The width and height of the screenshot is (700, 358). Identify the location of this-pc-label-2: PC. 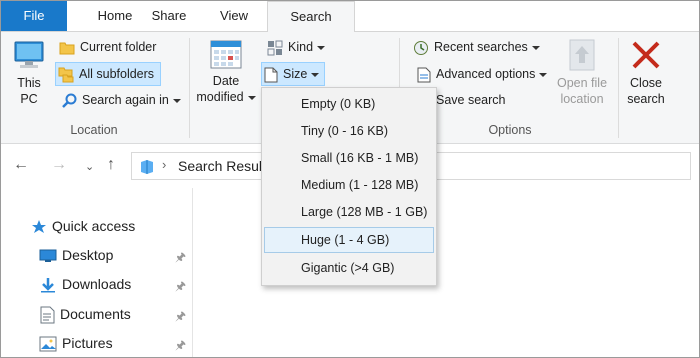
(29, 99).